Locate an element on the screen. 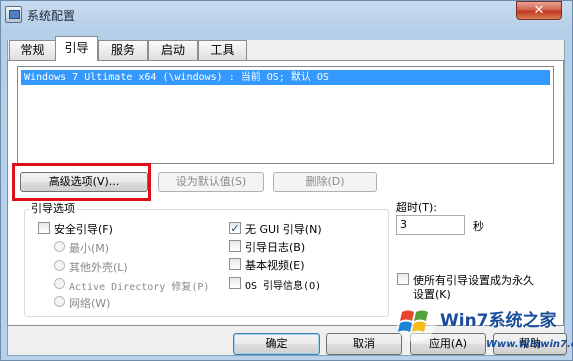 Image resolution: width=573 pixels, height=361 pixels. alternate-shell-radio is located at coordinates (59, 265).